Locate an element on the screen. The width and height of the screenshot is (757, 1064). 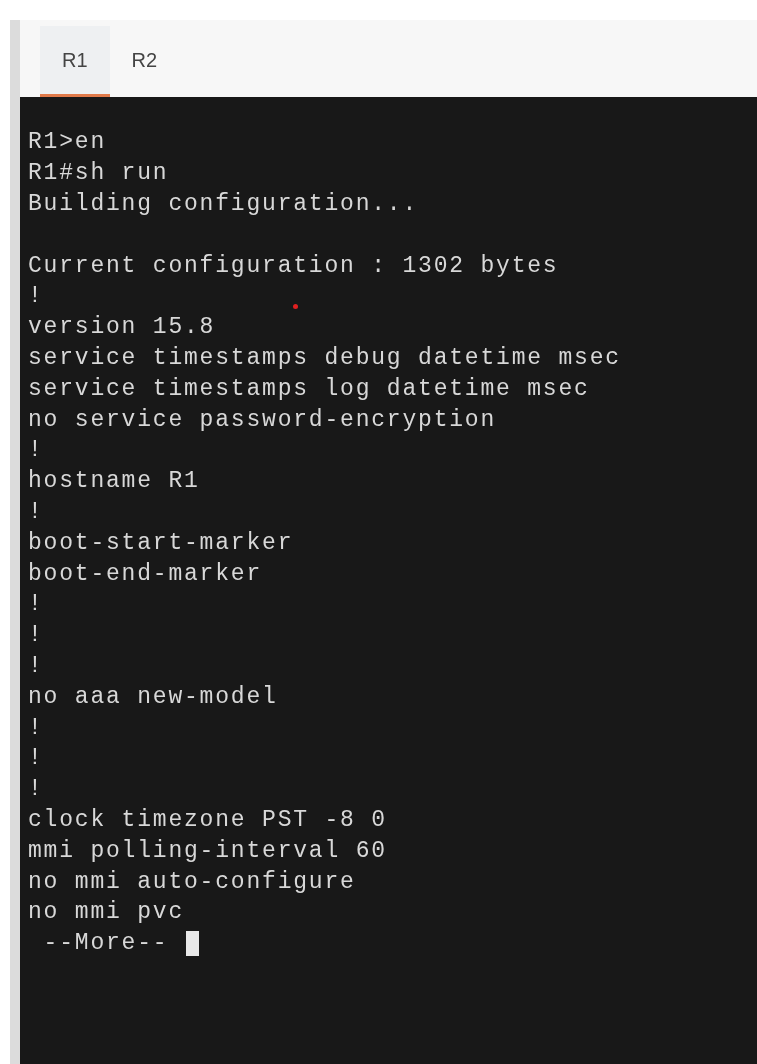
pointer-dot is located at coordinates (295, 306).